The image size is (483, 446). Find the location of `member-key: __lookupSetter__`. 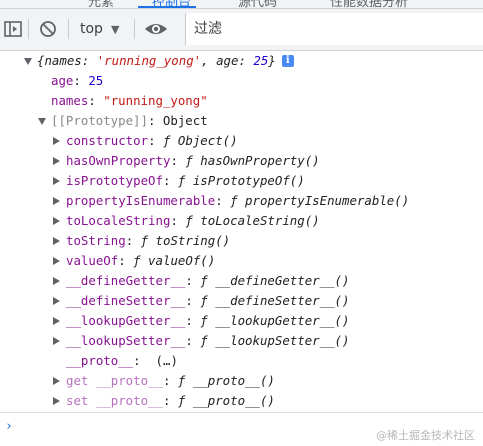

member-key: __lookupSetter__ is located at coordinates (126, 340).